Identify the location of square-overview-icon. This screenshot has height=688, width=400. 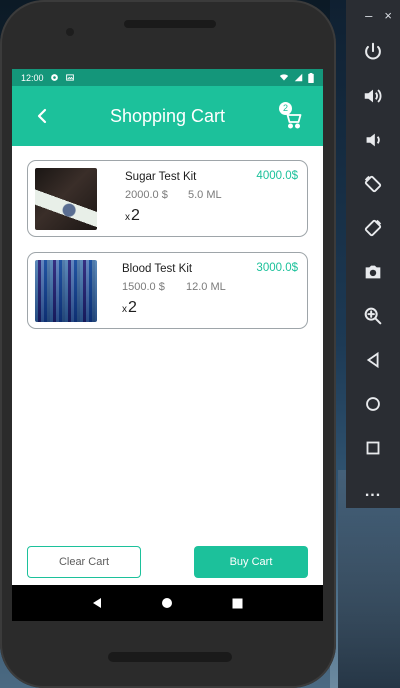
(373, 448).